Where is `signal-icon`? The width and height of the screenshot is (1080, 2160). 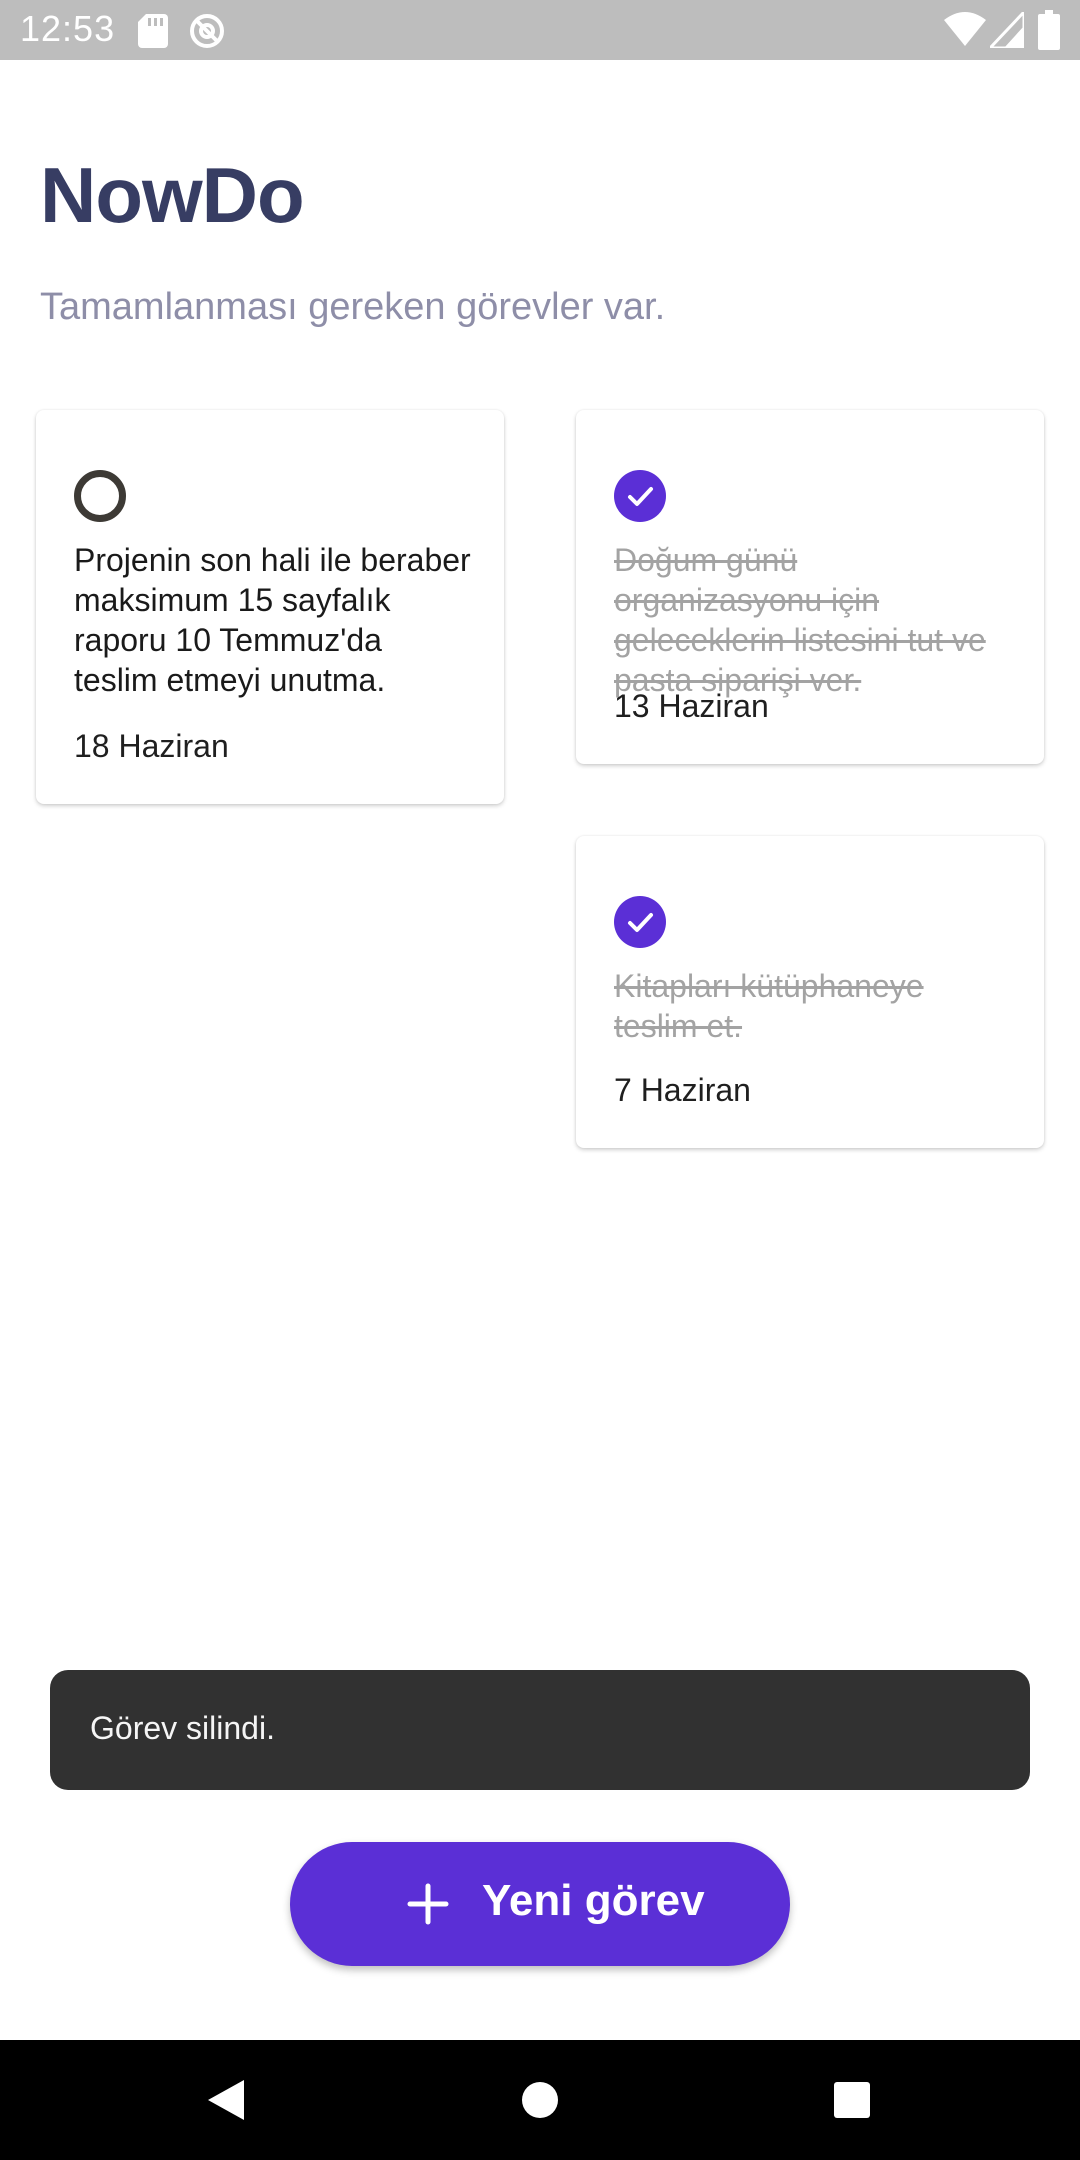 signal-icon is located at coordinates (1007, 30).